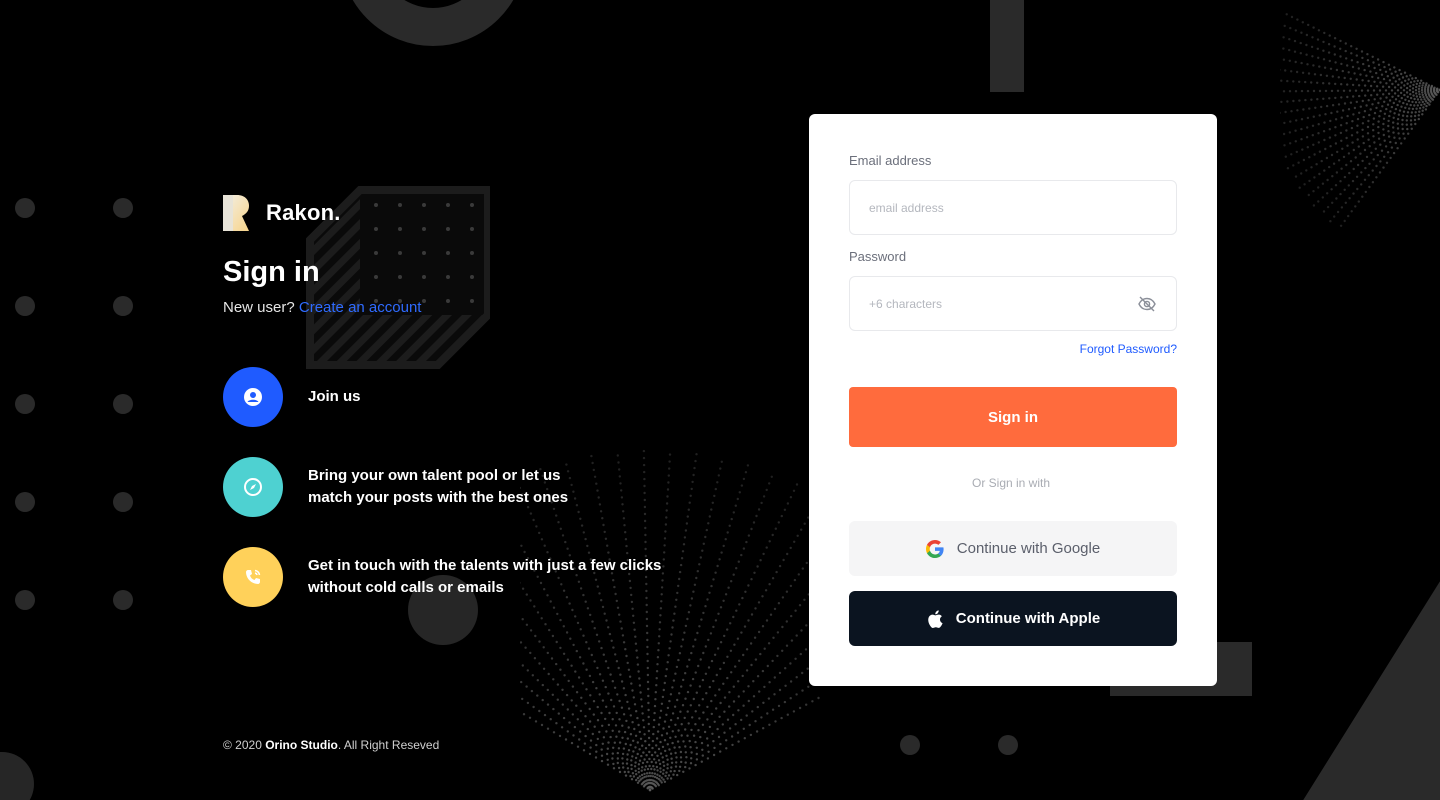 This screenshot has height=800, width=1440. What do you see at coordinates (244, 745) in the screenshot?
I see `footer-prefix: © 2020` at bounding box center [244, 745].